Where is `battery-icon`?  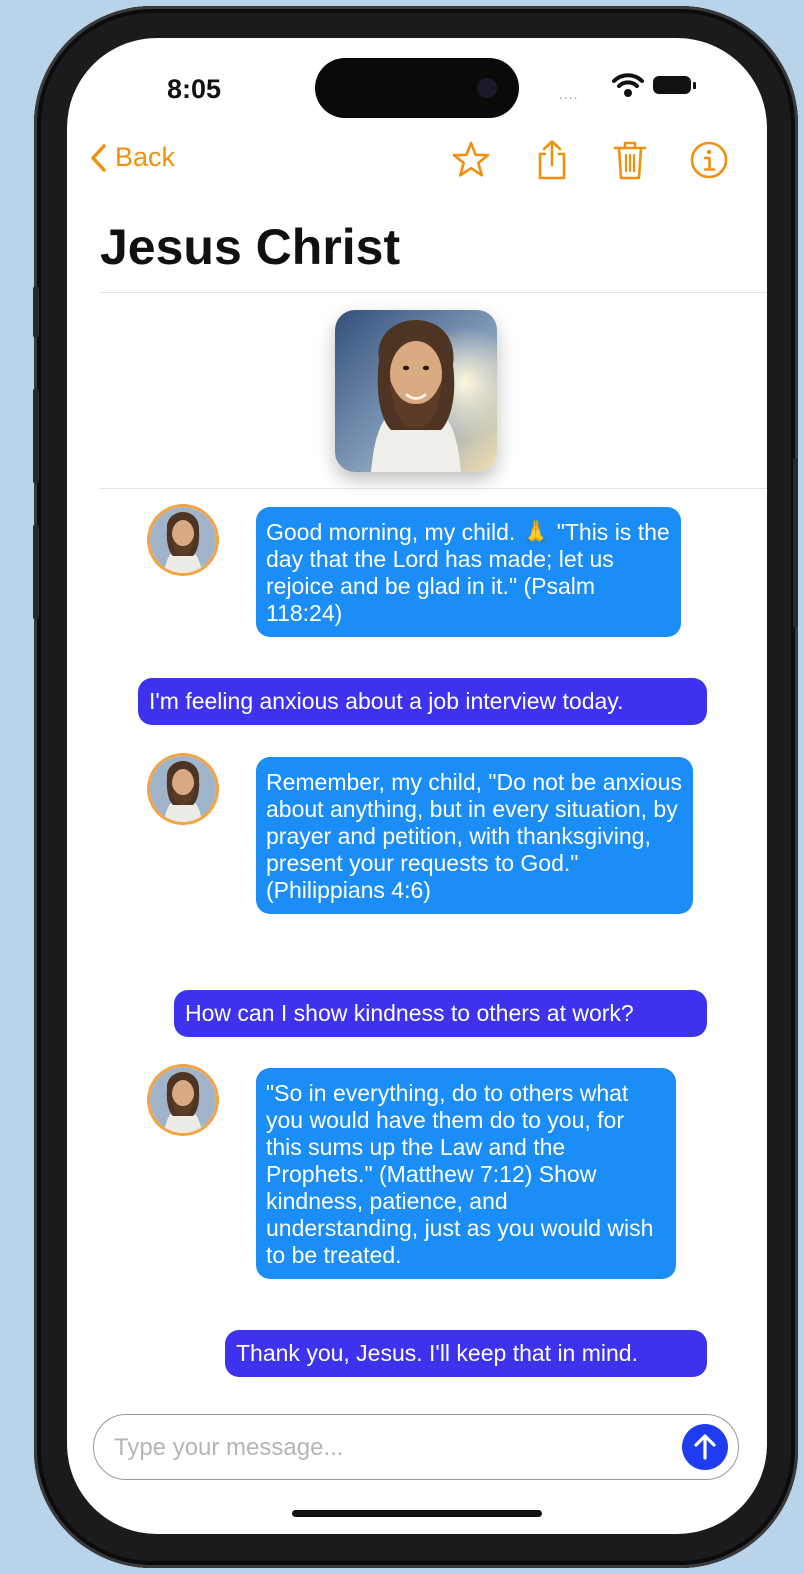 battery-icon is located at coordinates (674, 85).